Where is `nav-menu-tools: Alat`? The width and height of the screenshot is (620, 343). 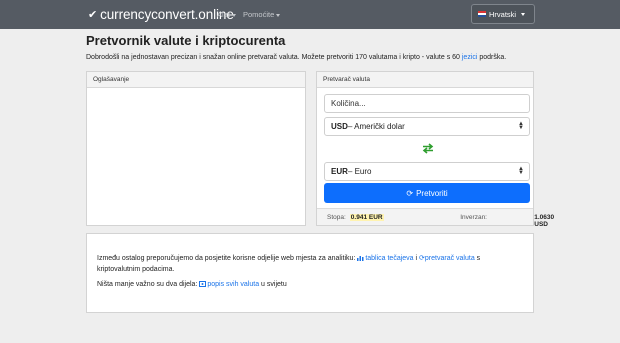 nav-menu-tools: Alat is located at coordinates (226, 14).